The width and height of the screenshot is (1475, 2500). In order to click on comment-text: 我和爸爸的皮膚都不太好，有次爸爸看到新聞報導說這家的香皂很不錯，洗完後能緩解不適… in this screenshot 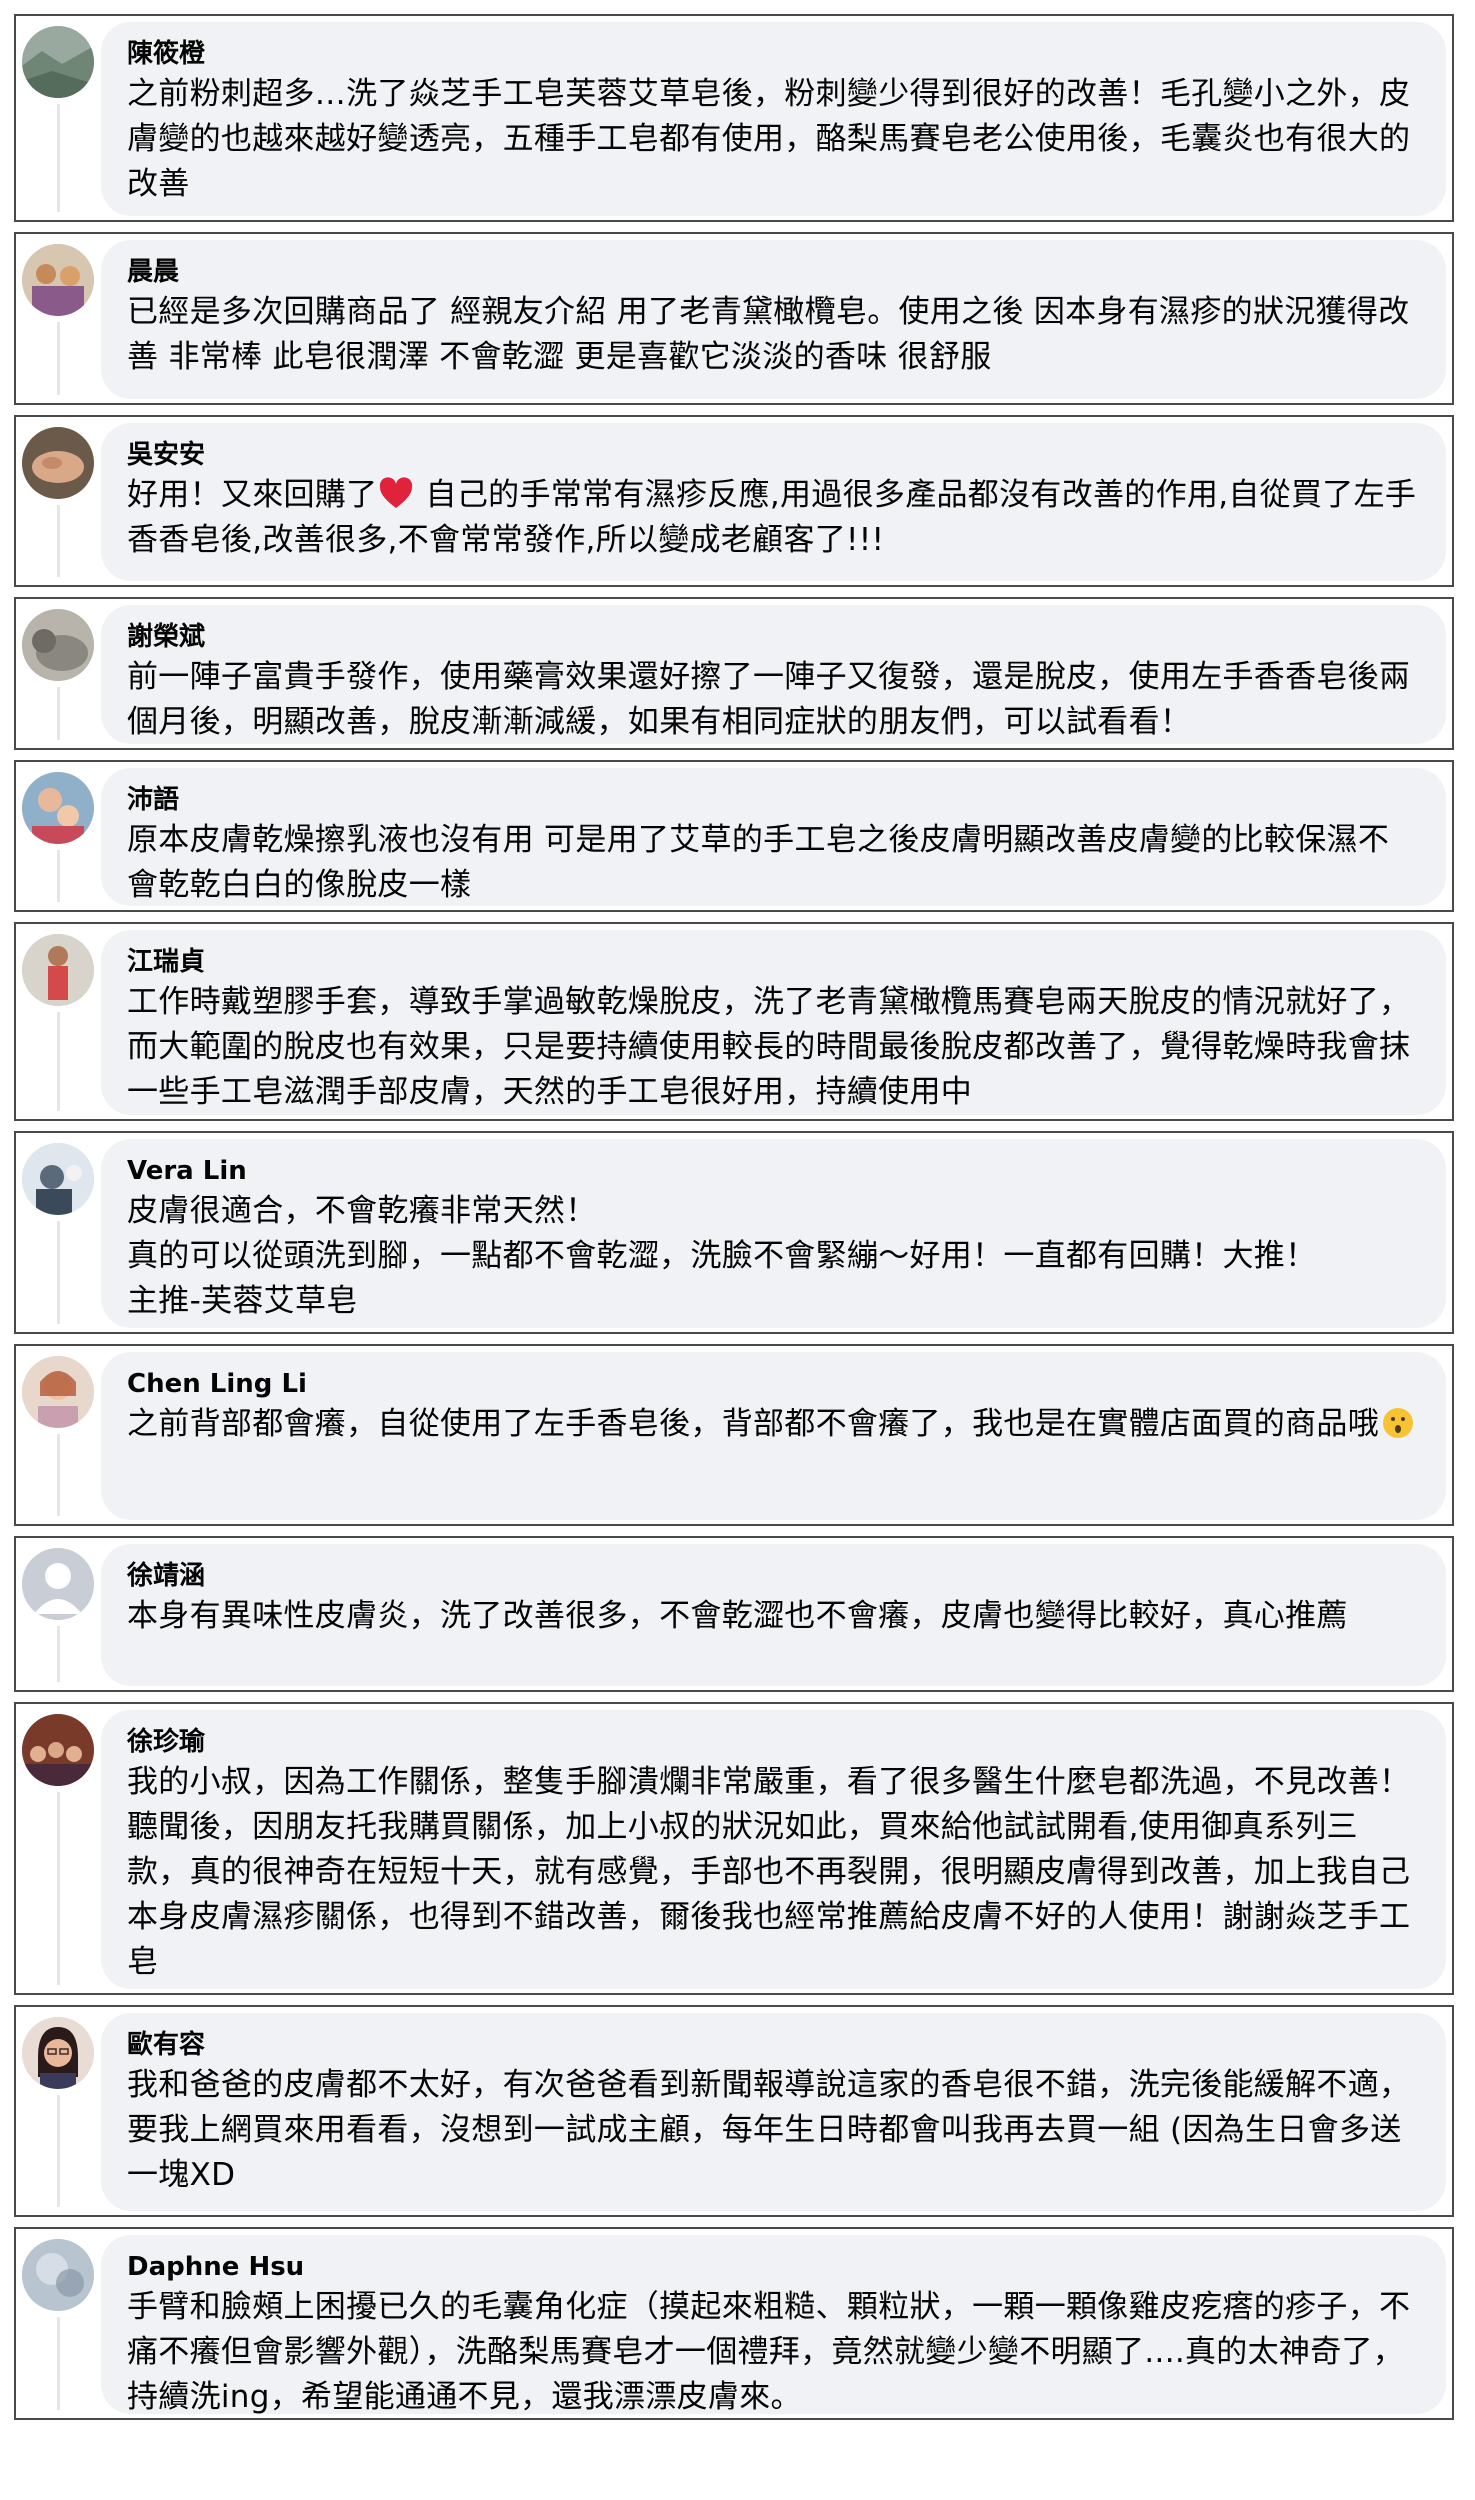, I will do `click(769, 2130)`.